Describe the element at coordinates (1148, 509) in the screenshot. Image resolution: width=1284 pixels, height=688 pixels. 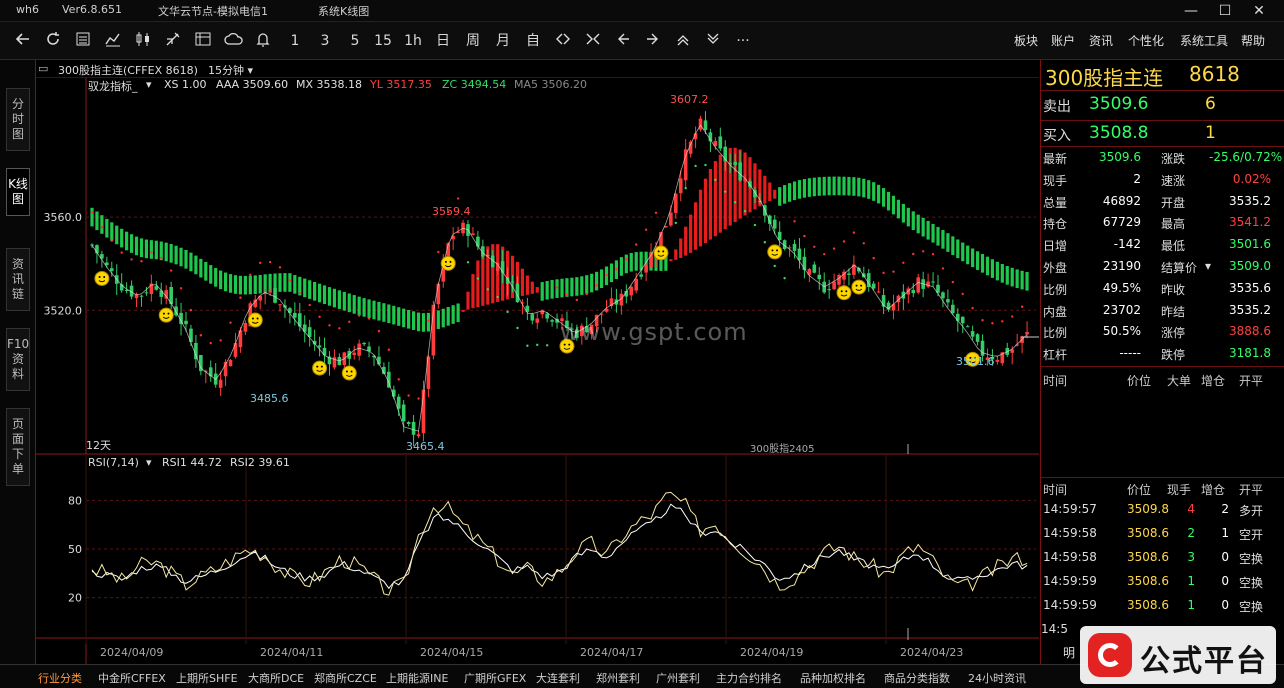
I see `tick-price: 3509.8` at that location.